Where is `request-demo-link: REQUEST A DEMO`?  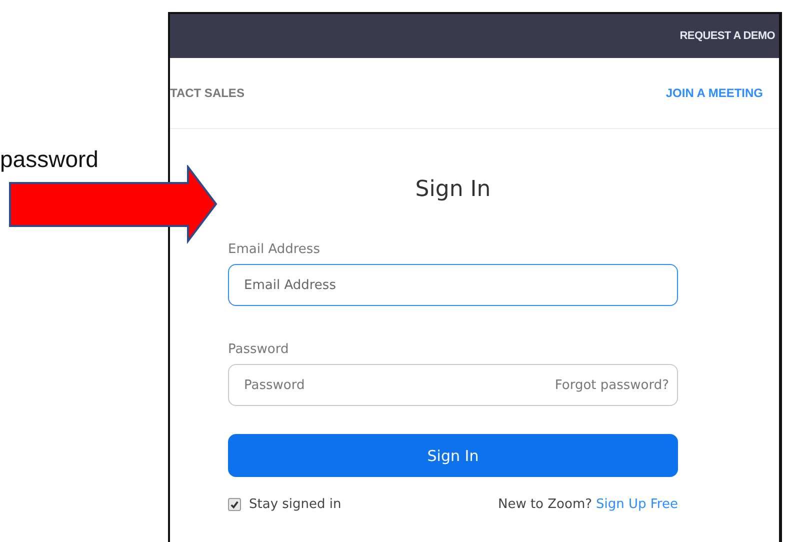
request-demo-link: REQUEST A DEMO is located at coordinates (727, 36).